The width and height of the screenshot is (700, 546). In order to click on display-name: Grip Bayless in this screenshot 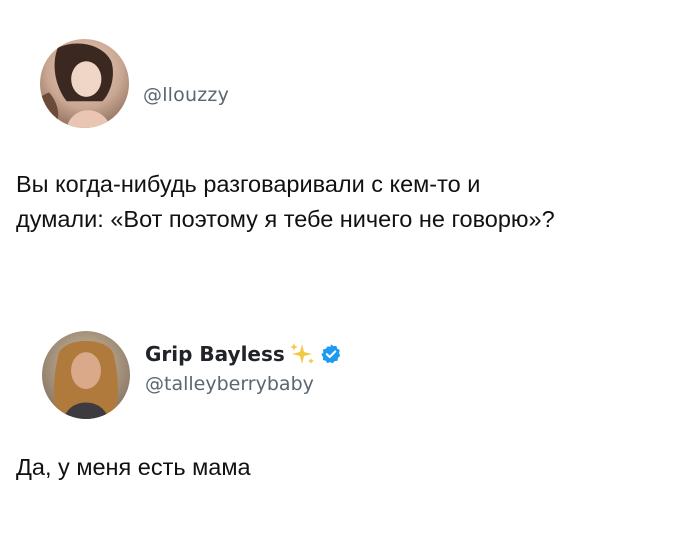, I will do `click(215, 354)`.